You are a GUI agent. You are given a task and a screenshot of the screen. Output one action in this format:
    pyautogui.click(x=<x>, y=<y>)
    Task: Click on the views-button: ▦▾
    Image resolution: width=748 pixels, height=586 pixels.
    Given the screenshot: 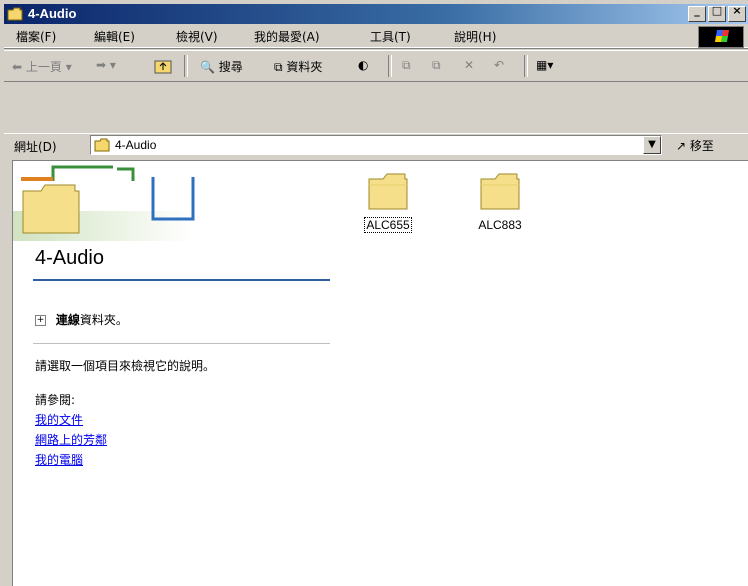 What is the action you would take?
    pyautogui.click(x=544, y=65)
    